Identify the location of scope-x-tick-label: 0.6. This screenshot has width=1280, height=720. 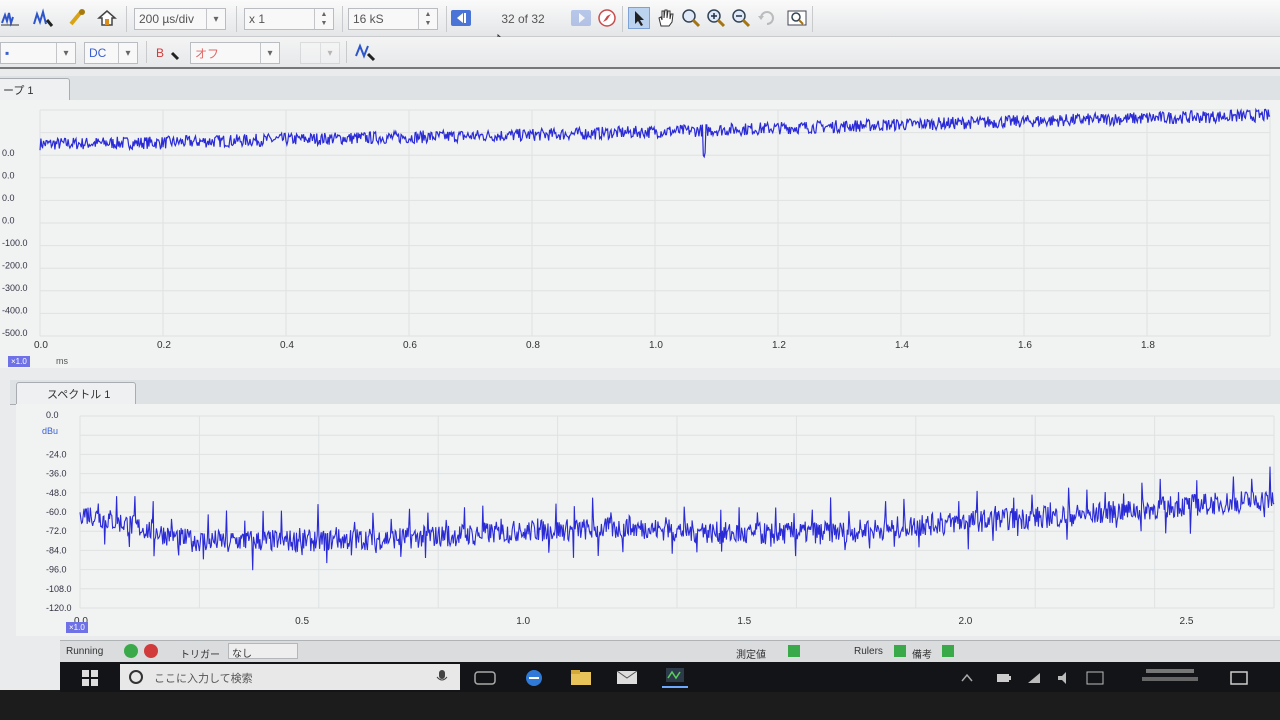
(410, 345).